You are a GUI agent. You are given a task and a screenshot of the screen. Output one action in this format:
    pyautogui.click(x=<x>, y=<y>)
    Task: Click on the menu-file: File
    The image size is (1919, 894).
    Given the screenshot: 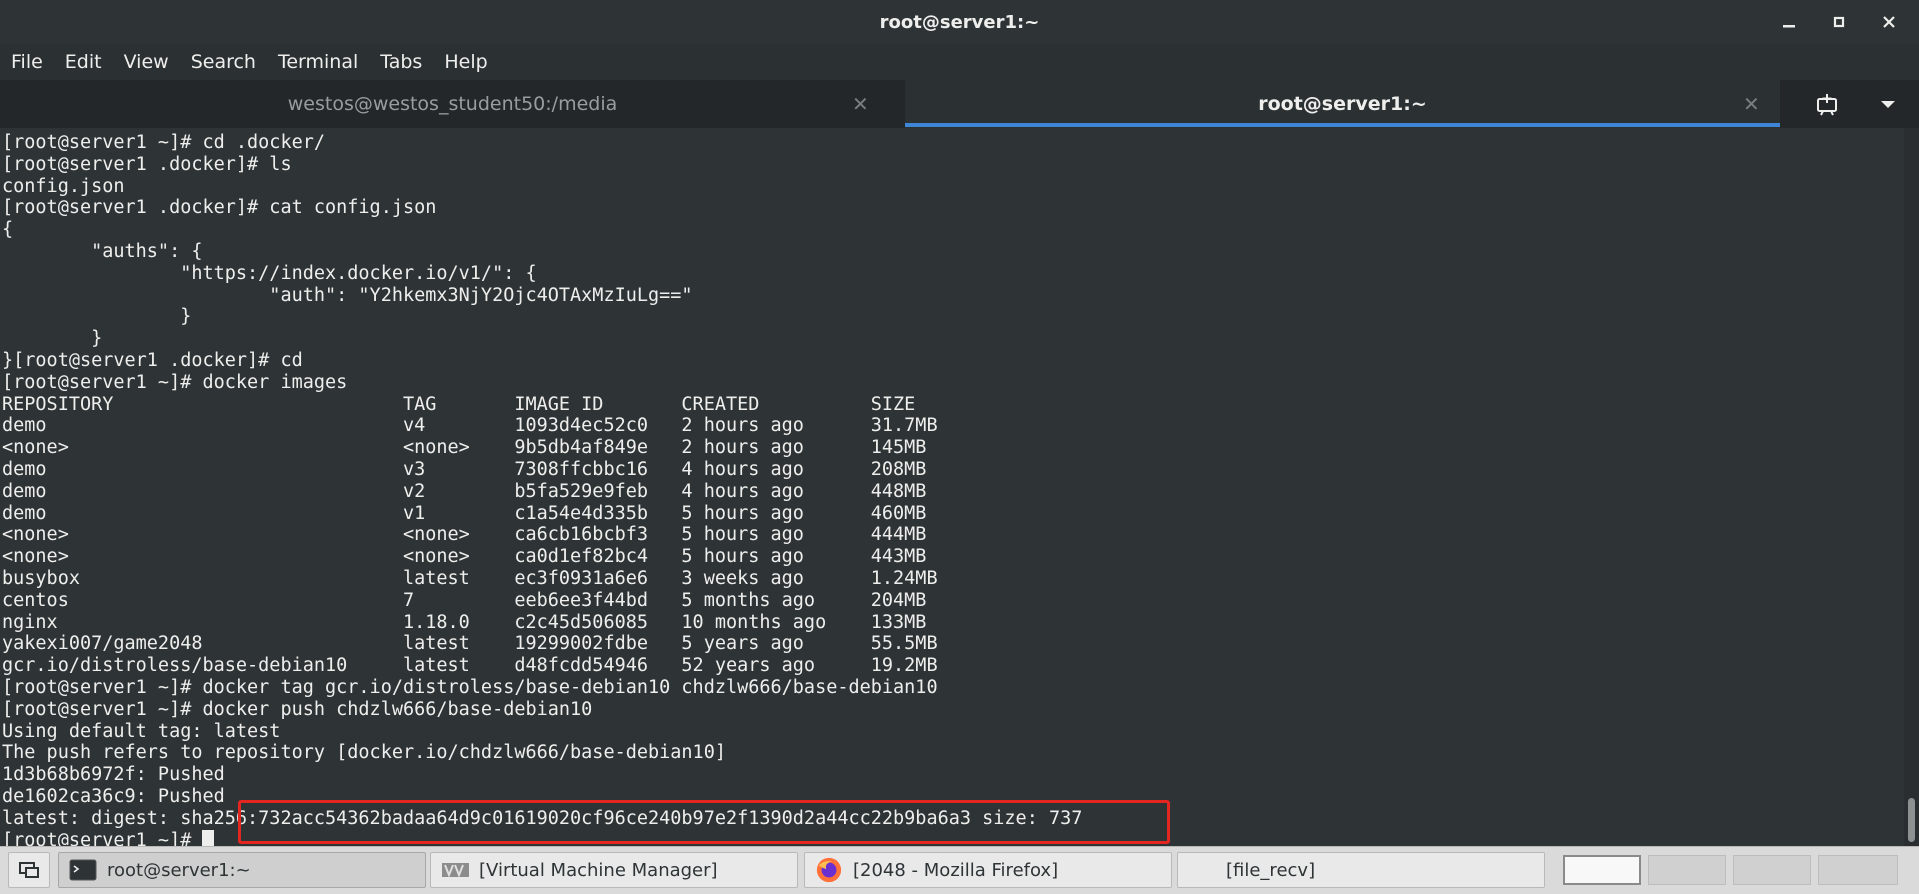 What is the action you would take?
    pyautogui.click(x=27, y=62)
    